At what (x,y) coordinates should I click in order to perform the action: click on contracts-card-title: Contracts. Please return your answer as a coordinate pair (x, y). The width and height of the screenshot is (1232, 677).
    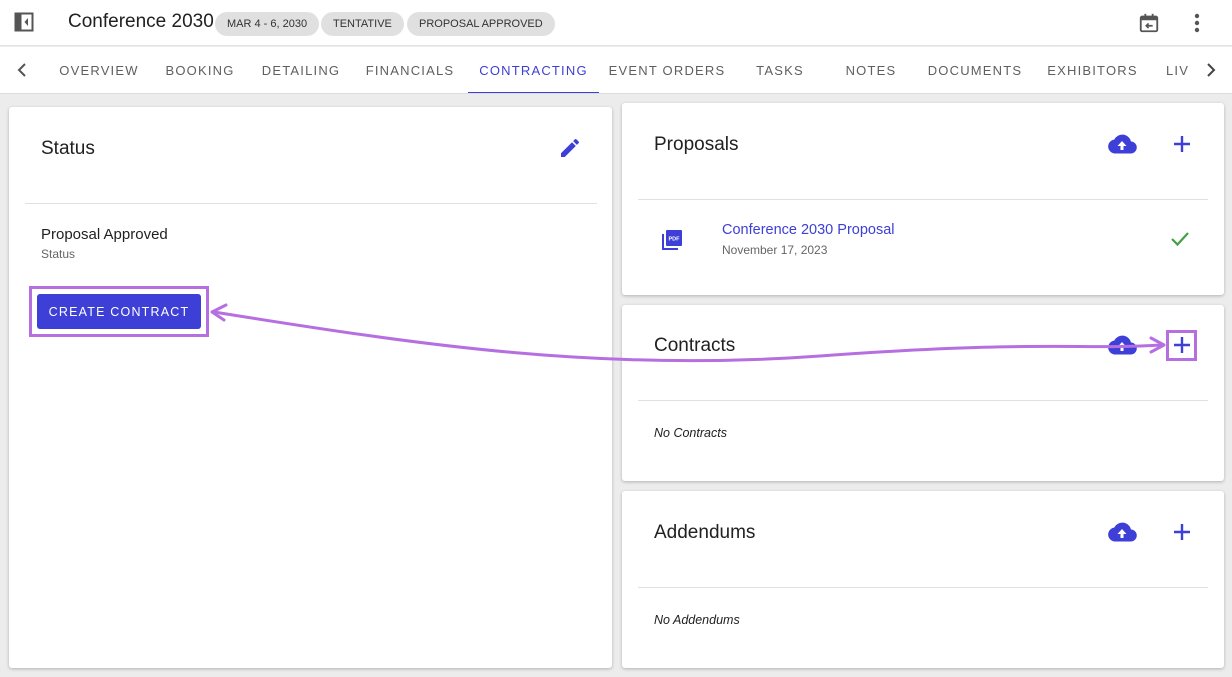
    Looking at the image, I should click on (695, 345).